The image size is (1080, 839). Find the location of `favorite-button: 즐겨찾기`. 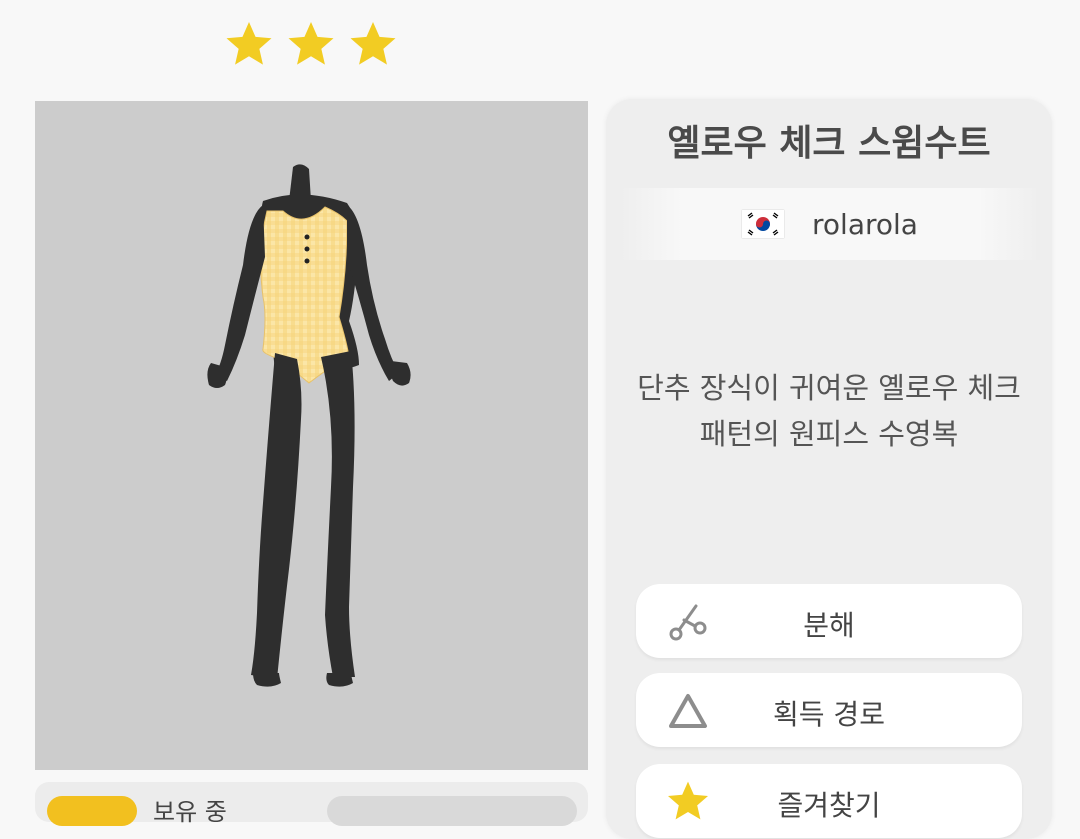

favorite-button: 즐겨찾기 is located at coordinates (829, 801).